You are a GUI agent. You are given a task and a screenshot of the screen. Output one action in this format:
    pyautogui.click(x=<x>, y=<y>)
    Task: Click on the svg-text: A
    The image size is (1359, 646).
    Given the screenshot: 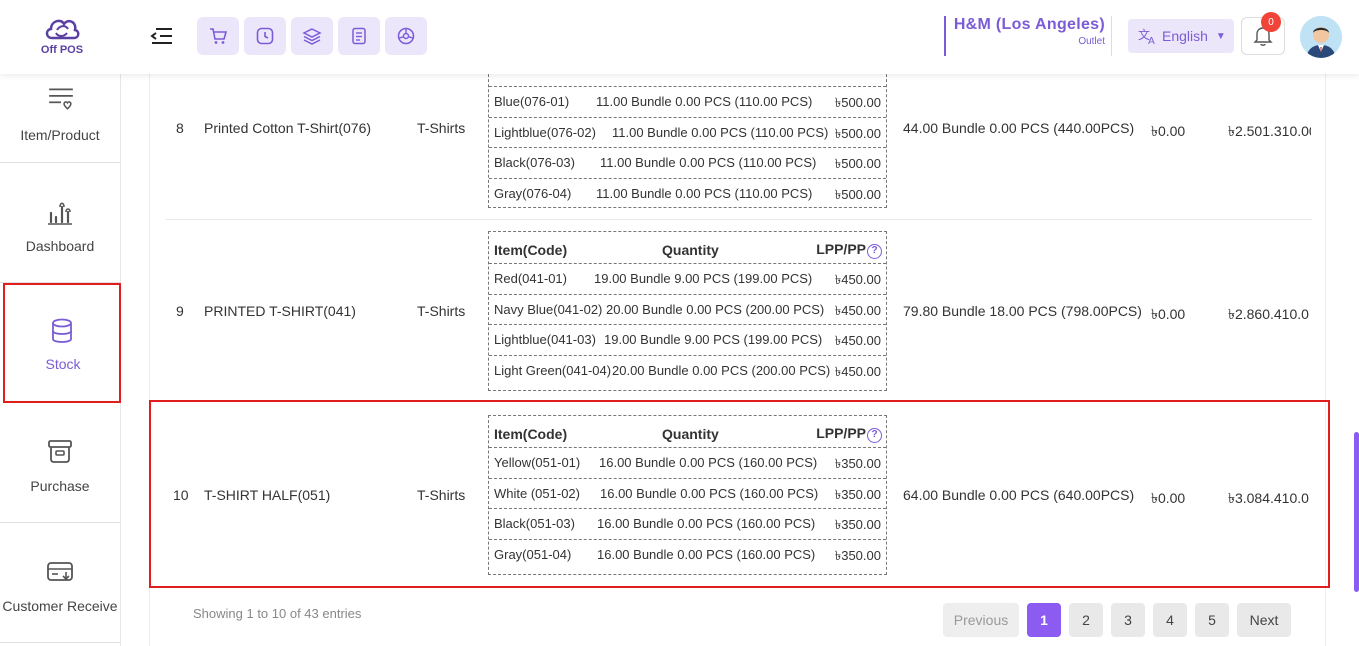 What is the action you would take?
    pyautogui.click(x=1151, y=40)
    